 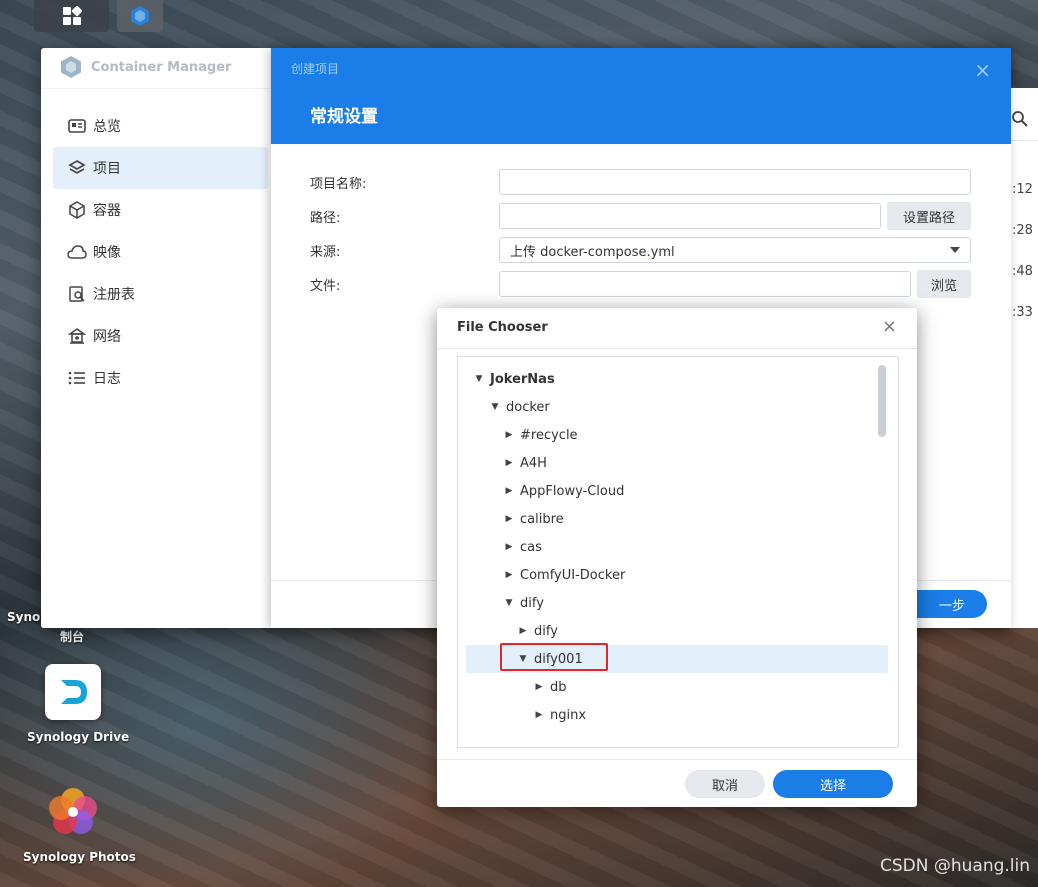 I want to click on sidebar-item-project: 项目, so click(x=160, y=168).